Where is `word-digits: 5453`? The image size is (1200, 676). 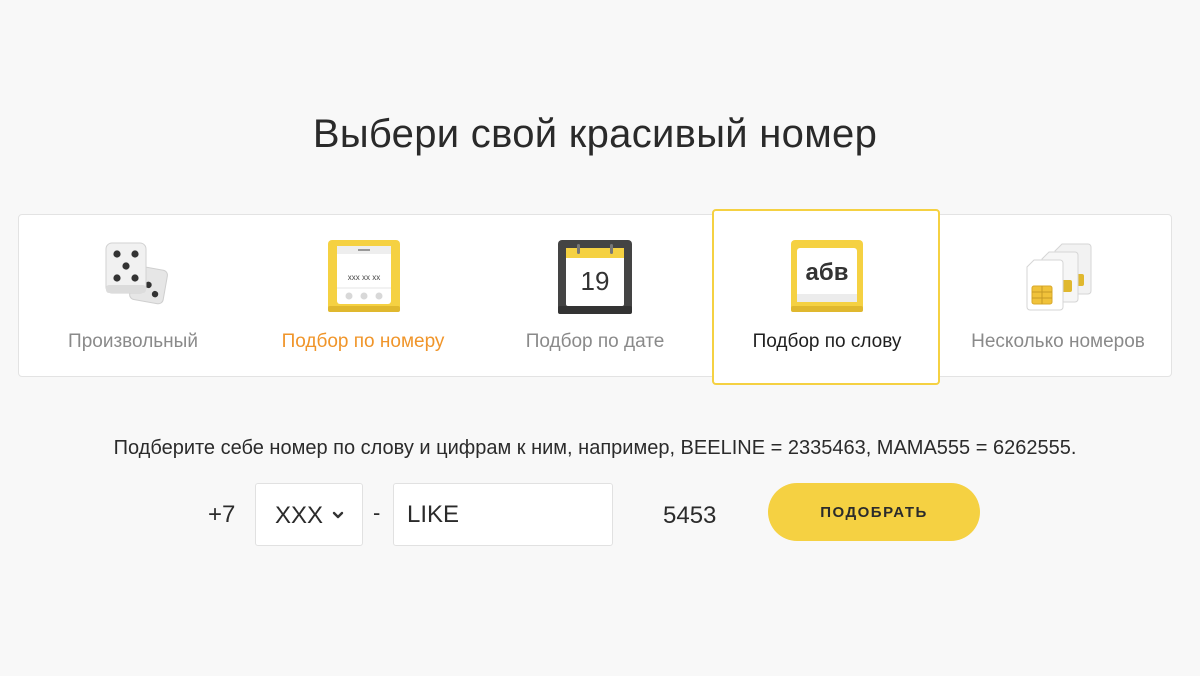 word-digits: 5453 is located at coordinates (690, 515).